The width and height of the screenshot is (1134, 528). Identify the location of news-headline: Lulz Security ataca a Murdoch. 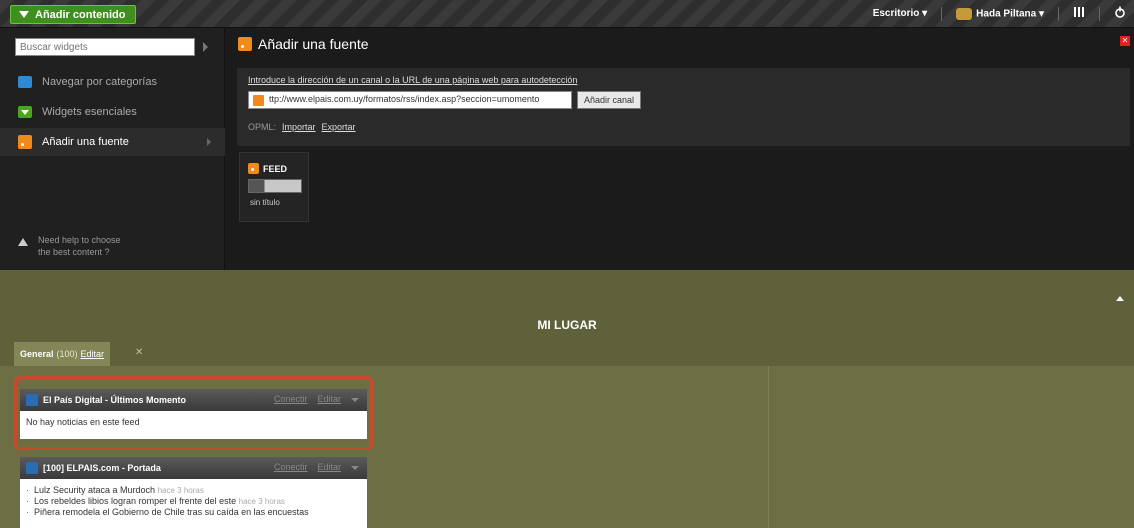
(95, 490).